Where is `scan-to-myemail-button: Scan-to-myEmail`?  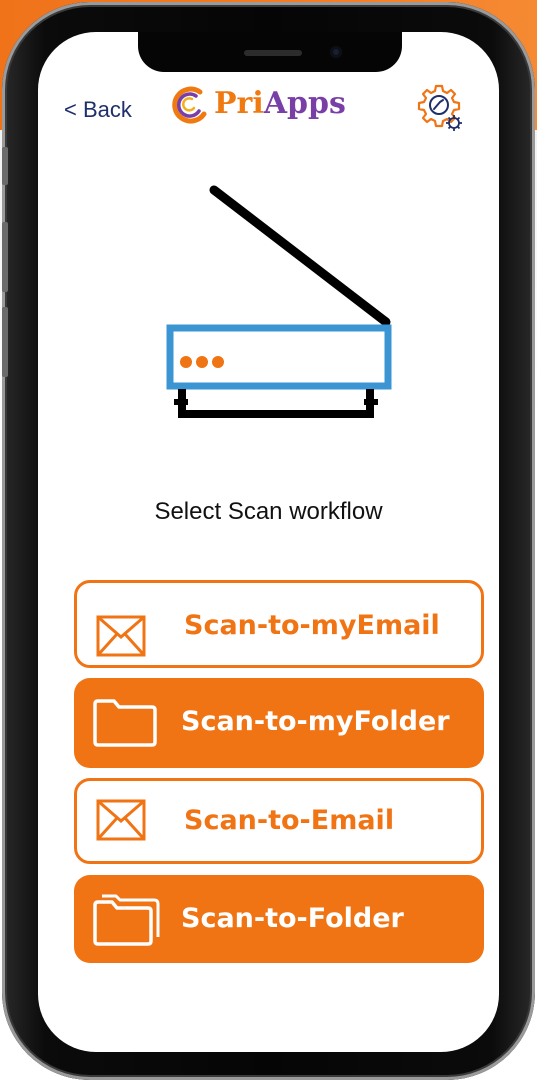
scan-to-myemail-button: Scan-to-myEmail is located at coordinates (279, 624).